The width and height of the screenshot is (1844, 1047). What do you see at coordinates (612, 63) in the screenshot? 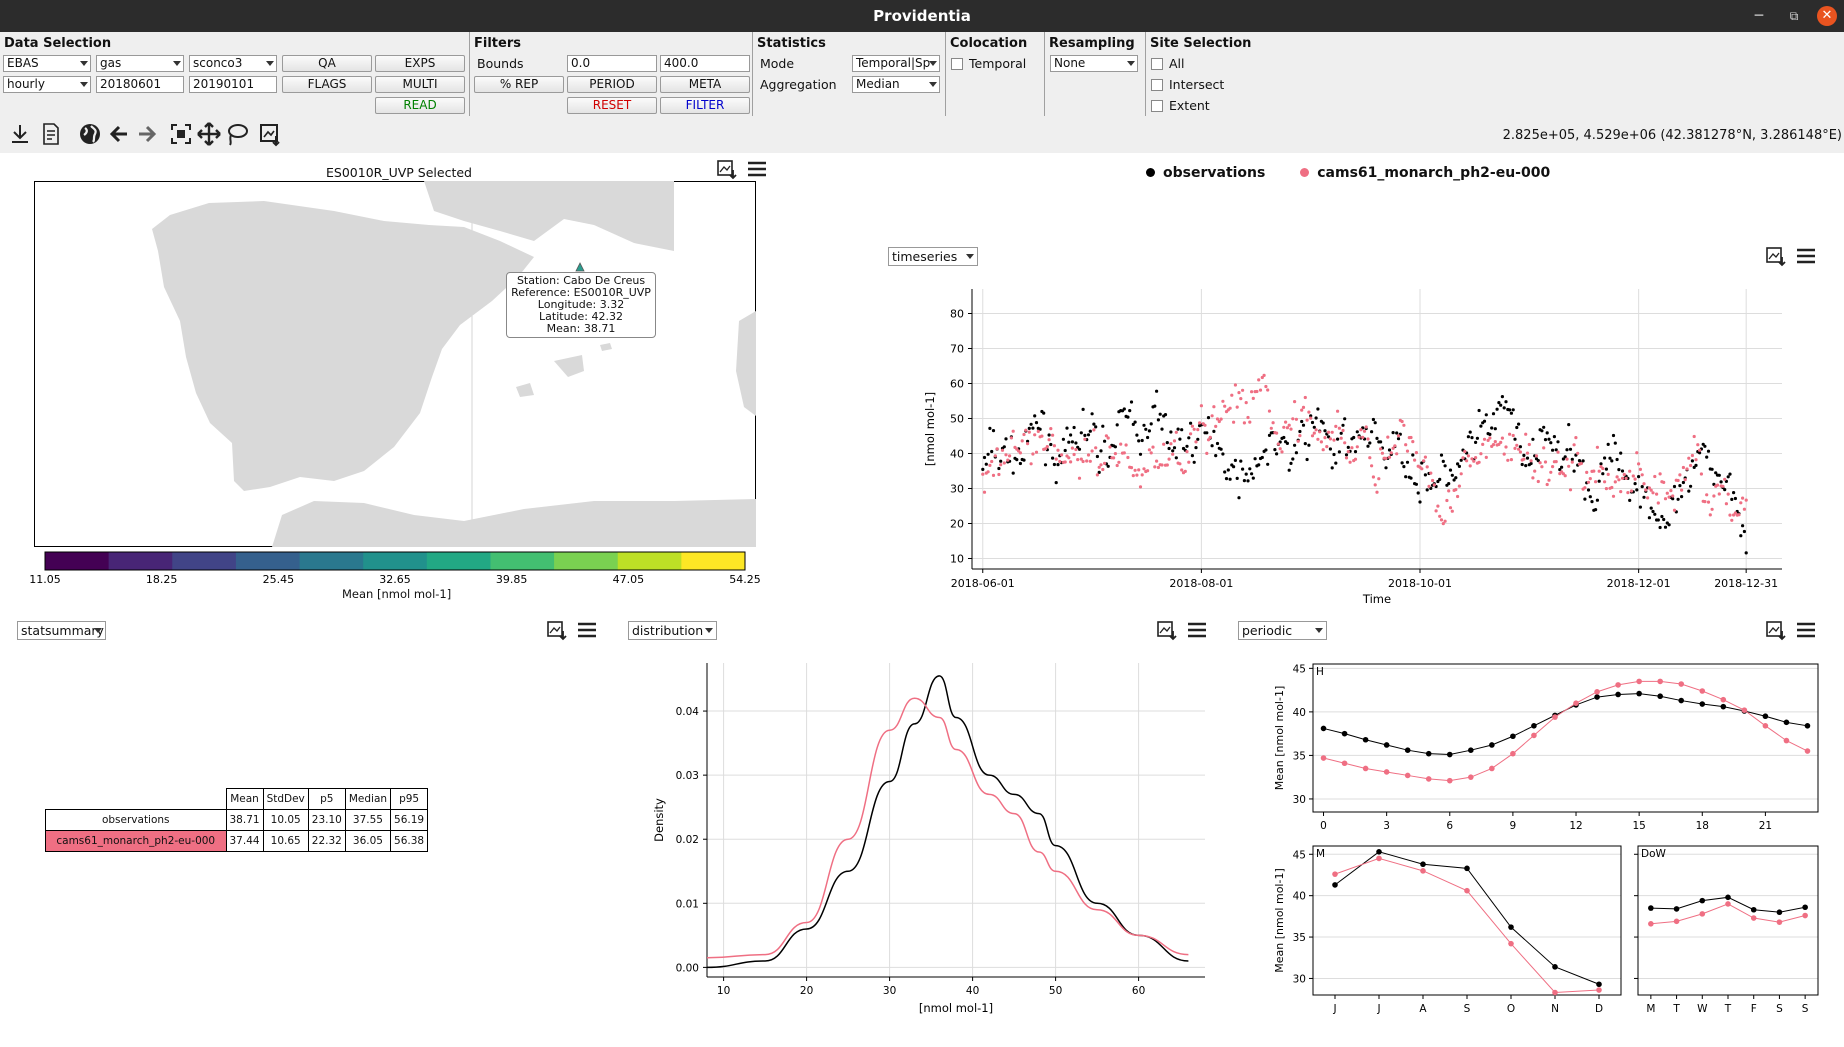
I see `bound-low-input: 0.0` at bounding box center [612, 63].